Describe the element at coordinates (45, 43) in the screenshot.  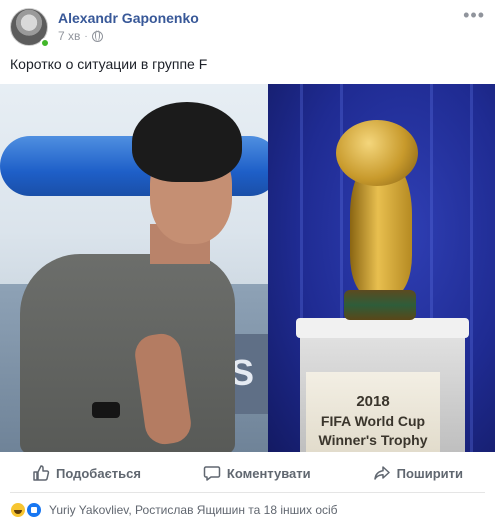
I see `online-status-icon` at that location.